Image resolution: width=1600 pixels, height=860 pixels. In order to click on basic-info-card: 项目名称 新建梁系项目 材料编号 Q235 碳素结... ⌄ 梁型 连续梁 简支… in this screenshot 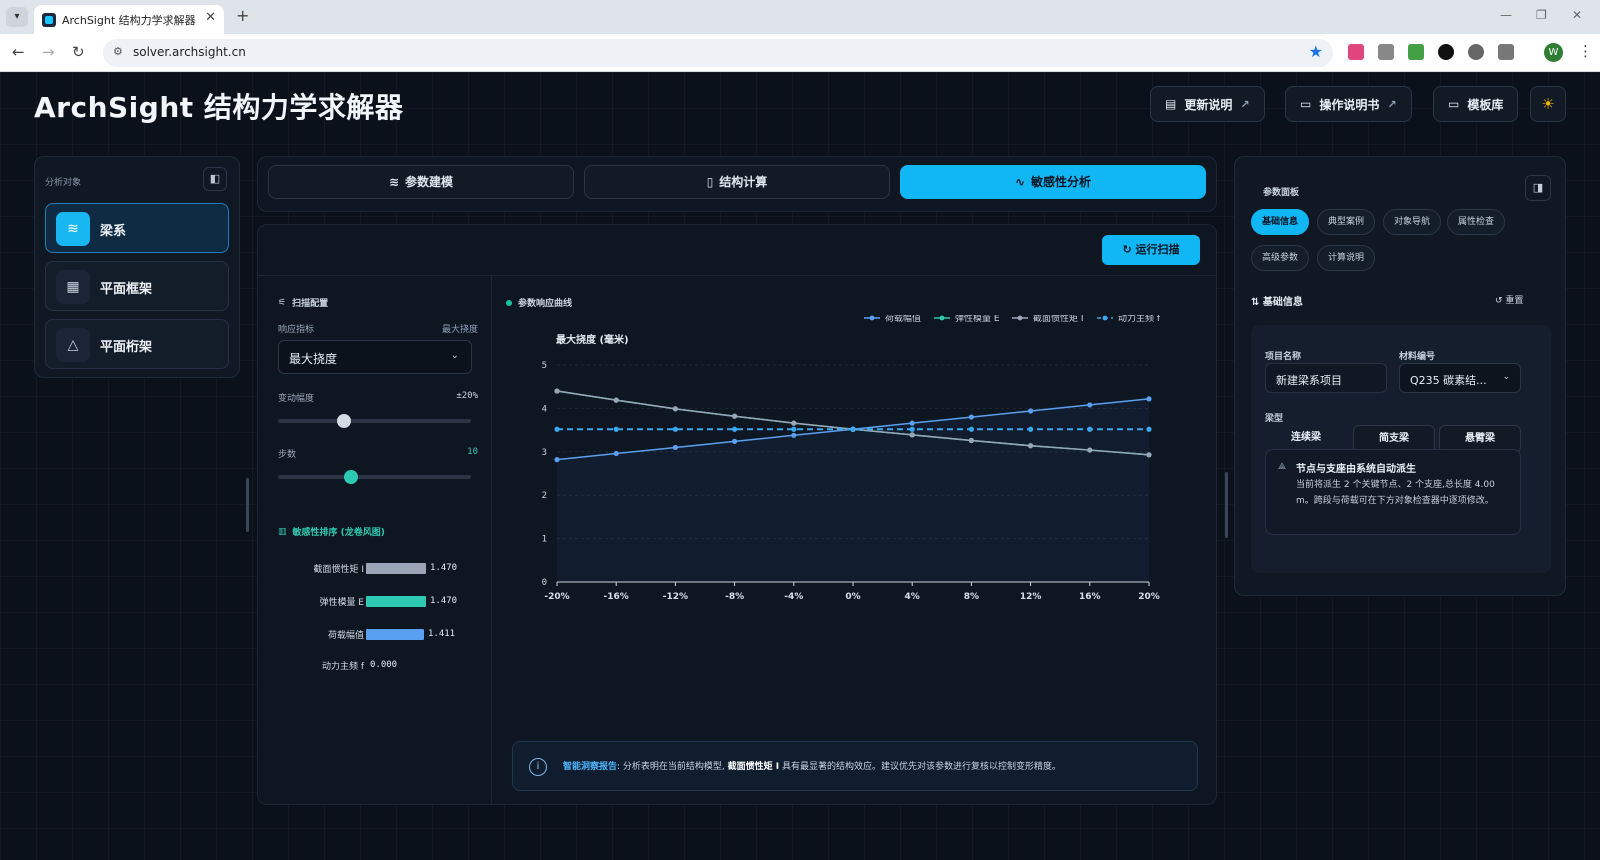, I will do `click(1401, 449)`.